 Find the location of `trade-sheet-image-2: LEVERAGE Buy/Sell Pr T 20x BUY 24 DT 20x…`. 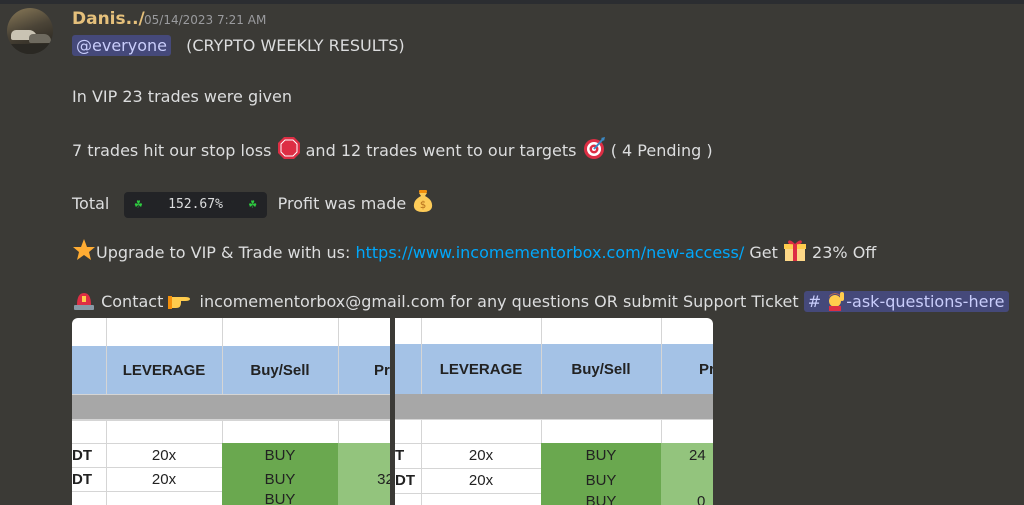

trade-sheet-image-2: LEVERAGE Buy/Sell Pr T 20x BUY 24 DT 20x… is located at coordinates (554, 411).